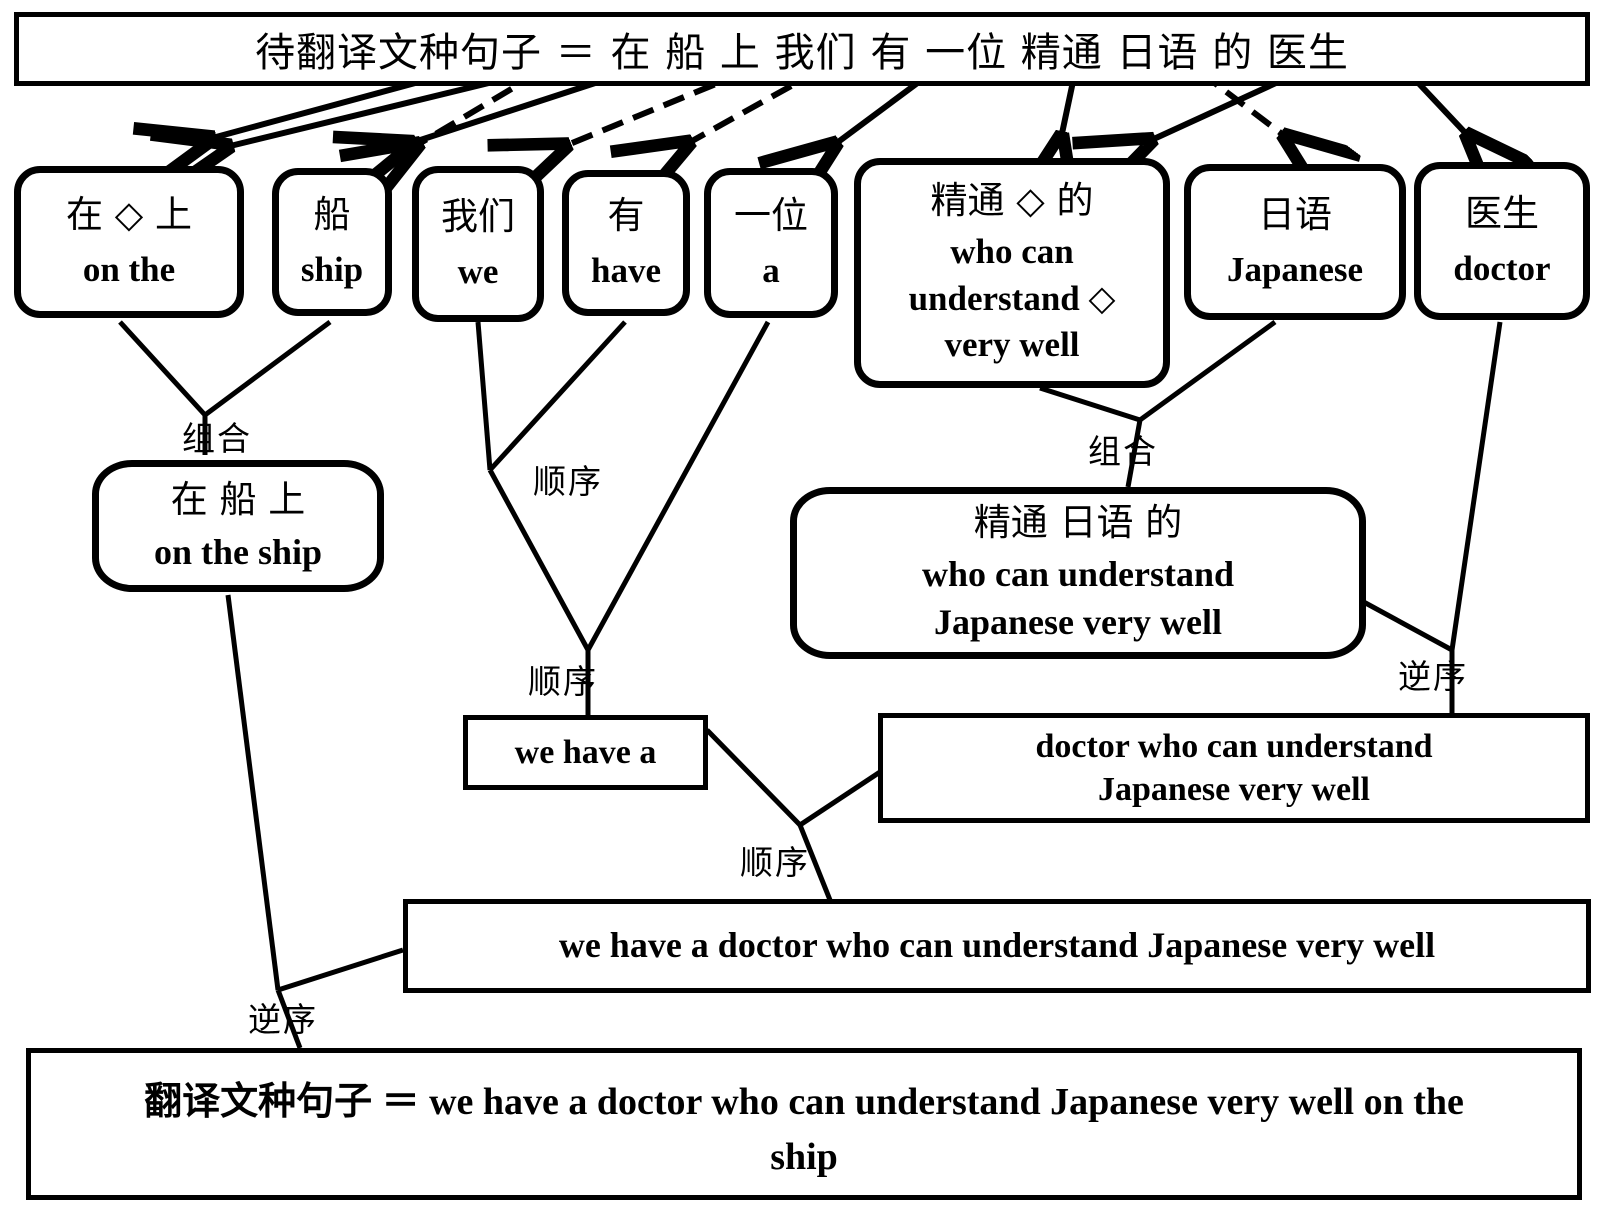 The image size is (1605, 1214). Describe the element at coordinates (1012, 298) in the screenshot. I see `lexical-en-who-can-understand-line2: understand ◇` at that location.